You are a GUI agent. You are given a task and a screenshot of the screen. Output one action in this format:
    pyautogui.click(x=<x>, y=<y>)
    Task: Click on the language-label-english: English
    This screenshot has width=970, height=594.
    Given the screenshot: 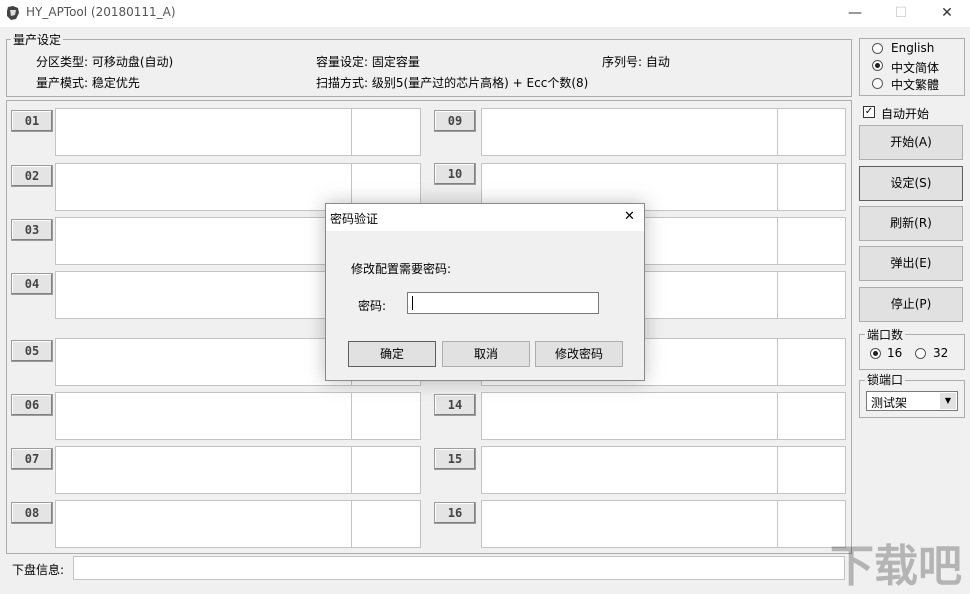 What is the action you would take?
    pyautogui.click(x=913, y=48)
    